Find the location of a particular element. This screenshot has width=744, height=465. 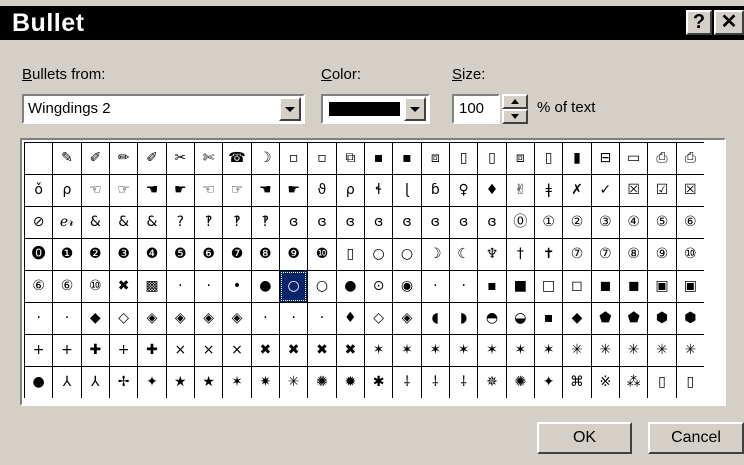

symbol-cell: ✦ is located at coordinates (549, 382).